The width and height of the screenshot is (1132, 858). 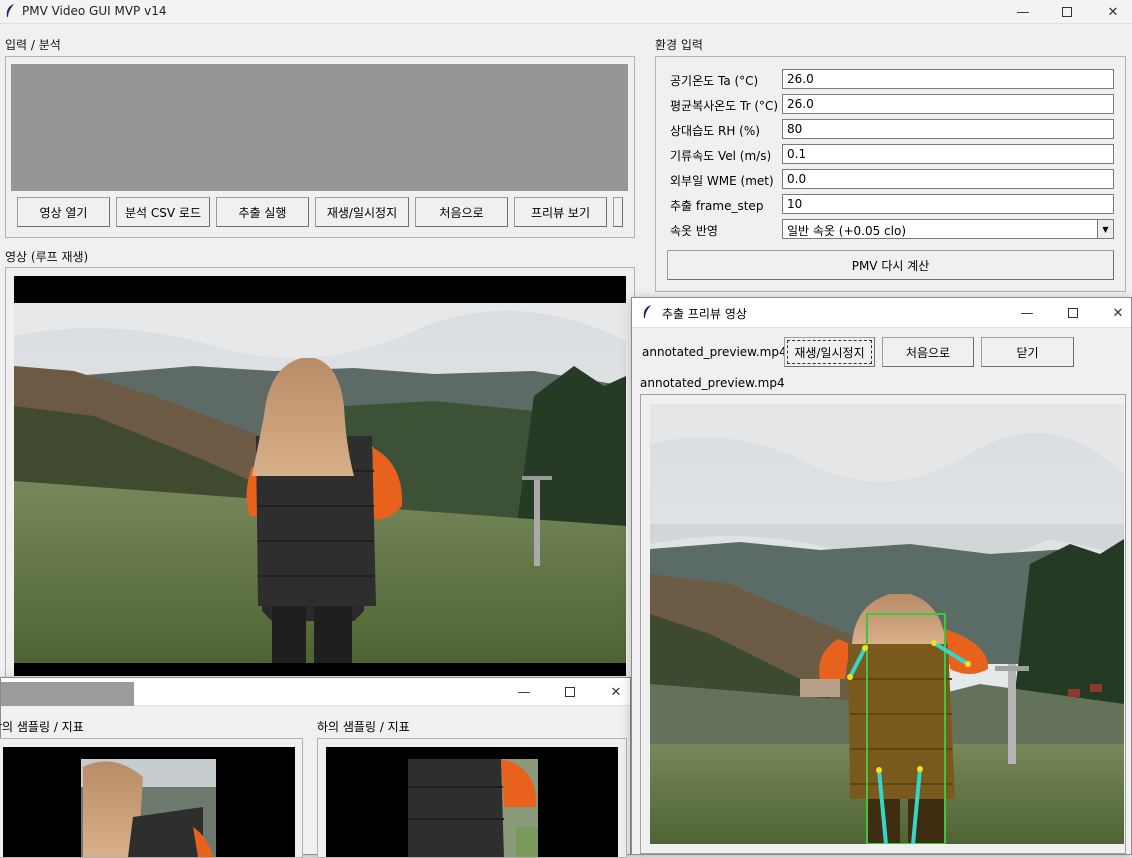 I want to click on preview-window-titlebar: 추출 프리뷰 영상 — ✕, so click(x=881, y=313).